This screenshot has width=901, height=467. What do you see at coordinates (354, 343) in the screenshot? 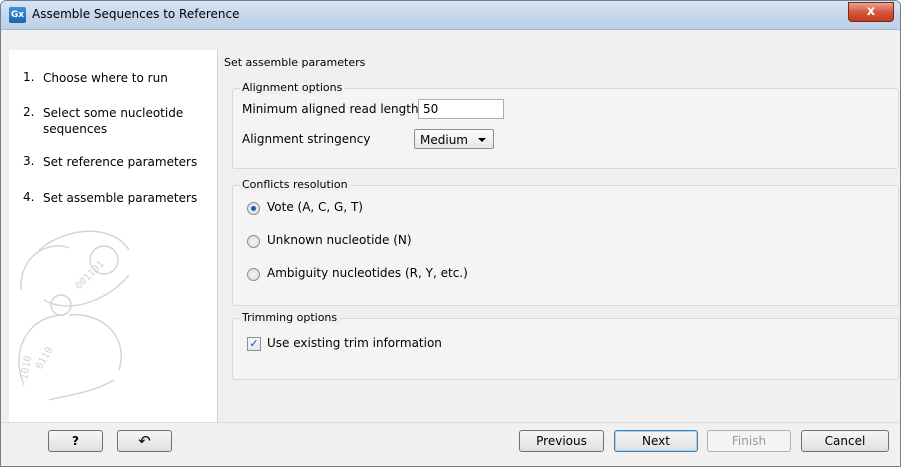
I see `use-trim-label: Use existing trim information` at bounding box center [354, 343].